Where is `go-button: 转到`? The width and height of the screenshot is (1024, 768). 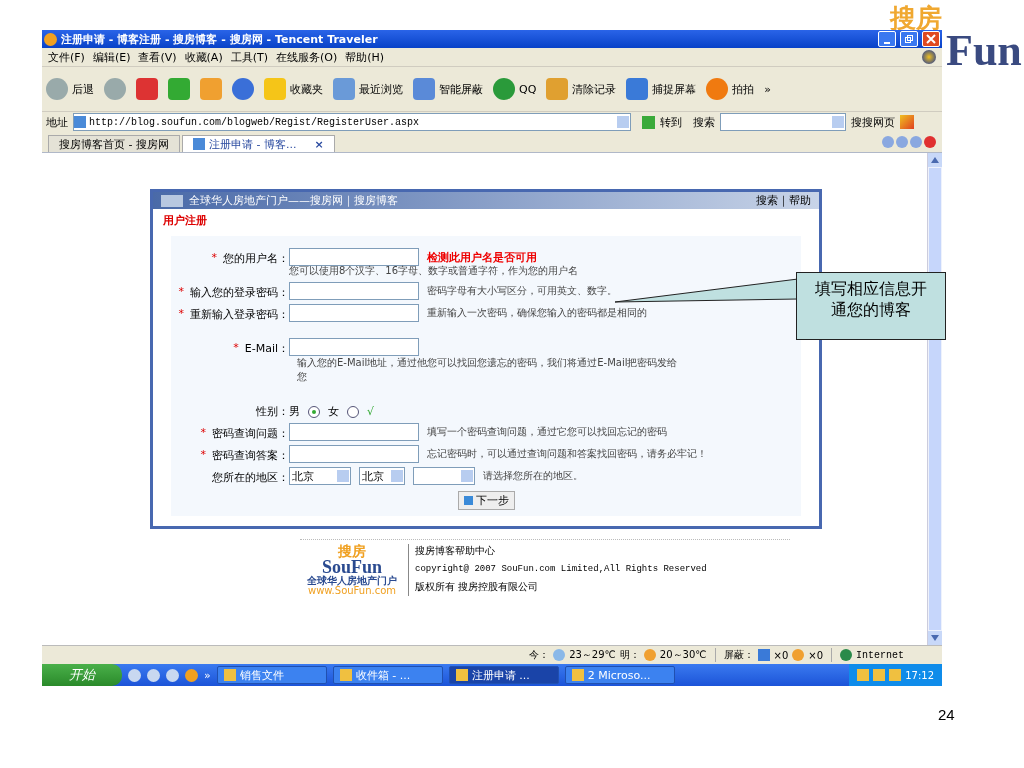
go-button: 转到 is located at coordinates (662, 122).